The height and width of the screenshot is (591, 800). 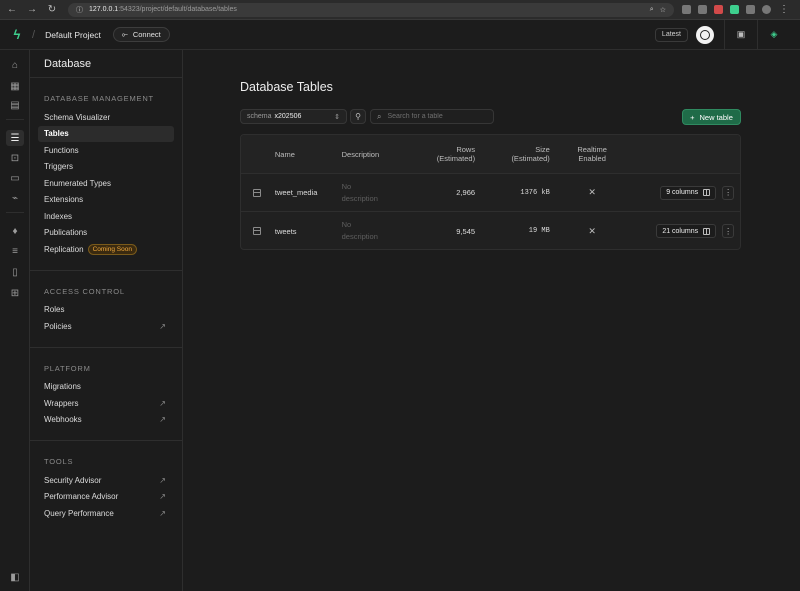 I want to click on sidebar-item-label: Query Performance, so click(x=79, y=513).